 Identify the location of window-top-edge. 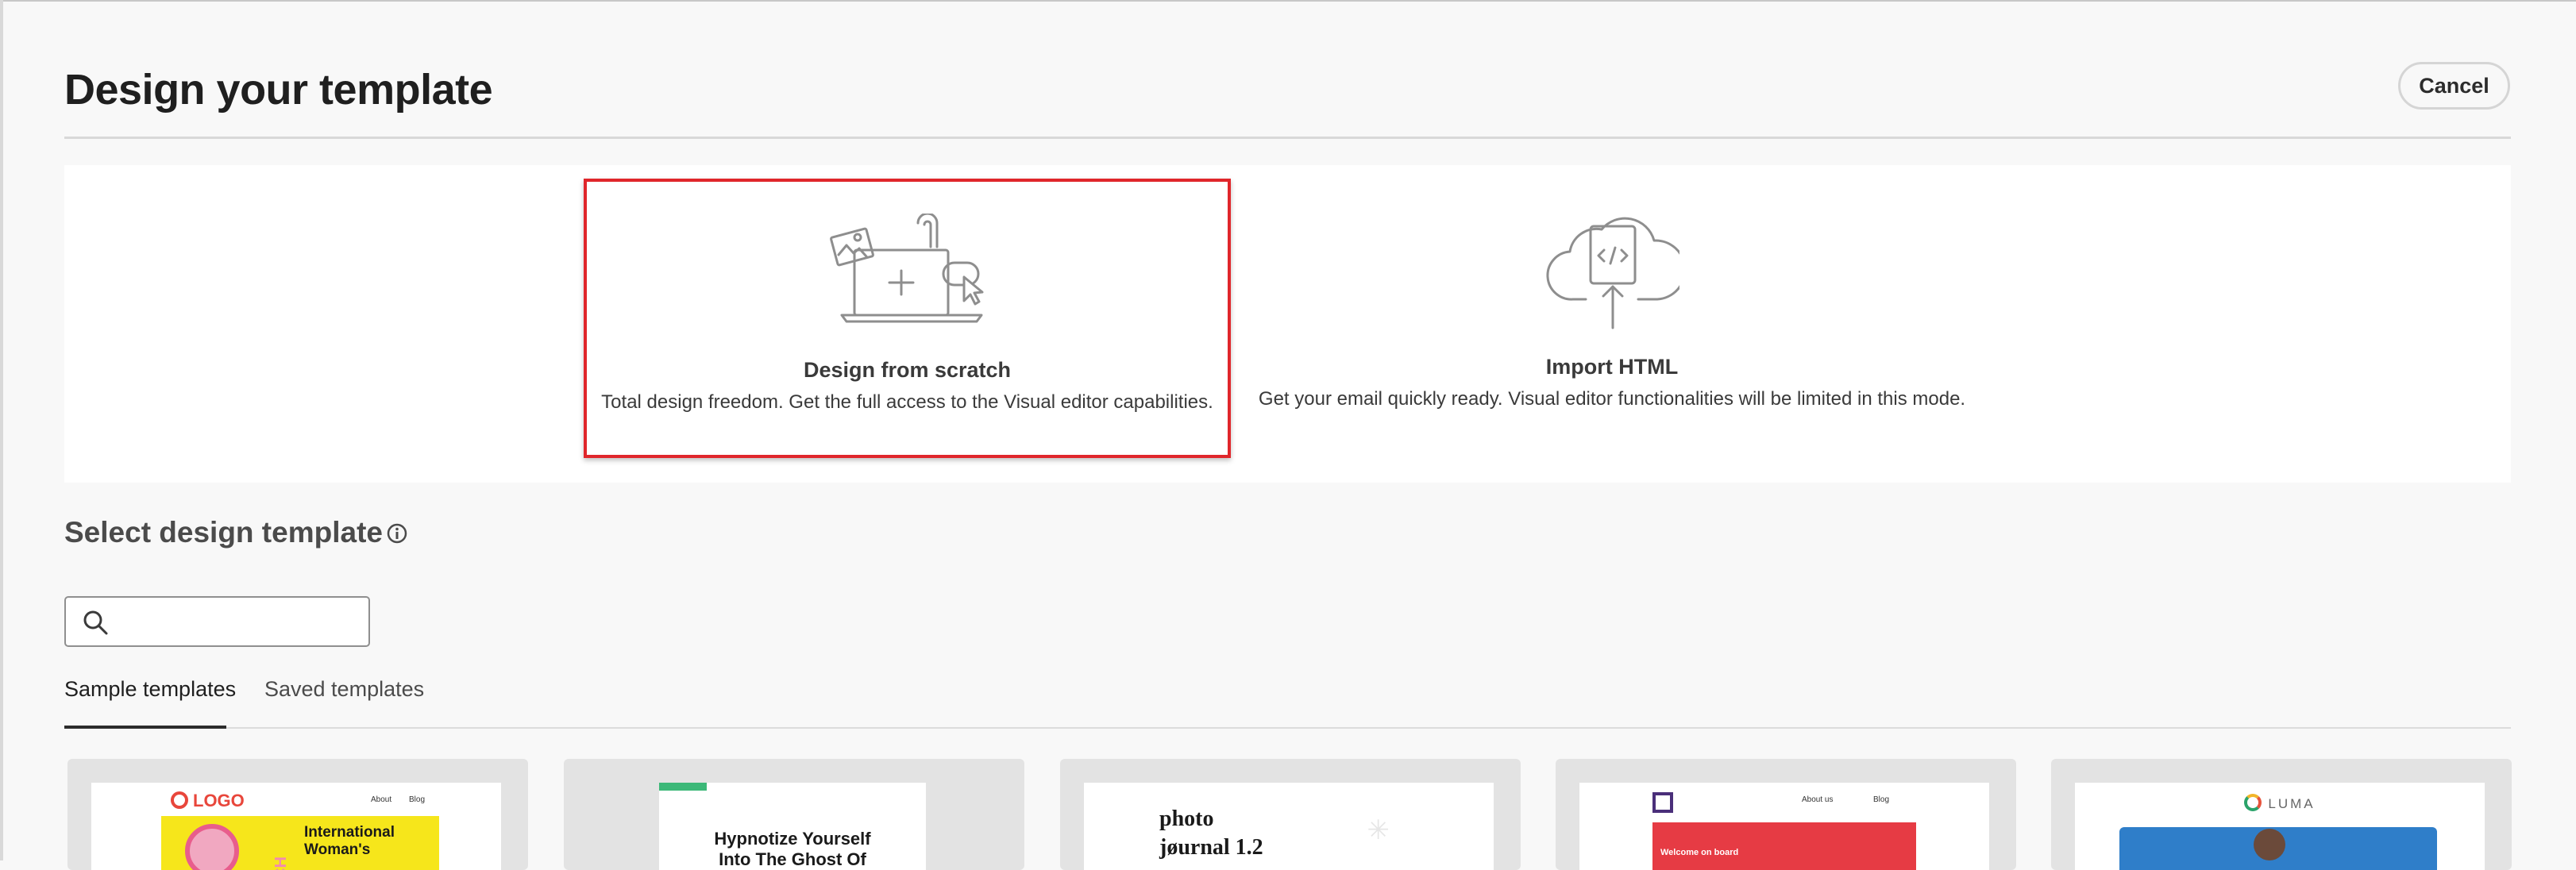
(1288, 1).